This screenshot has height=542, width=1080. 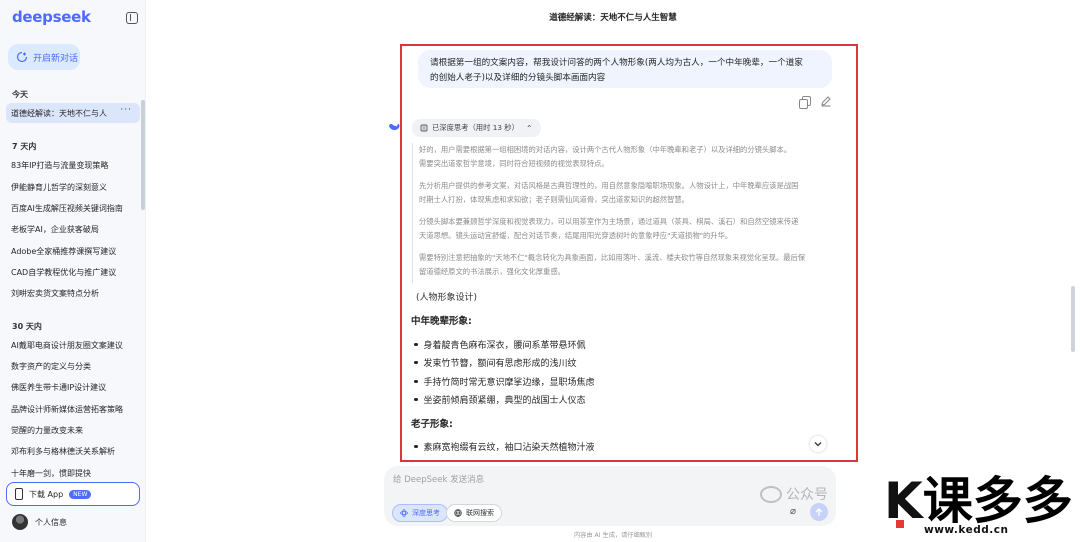 I want to click on deepseek-whale-icon, so click(x=394, y=127).